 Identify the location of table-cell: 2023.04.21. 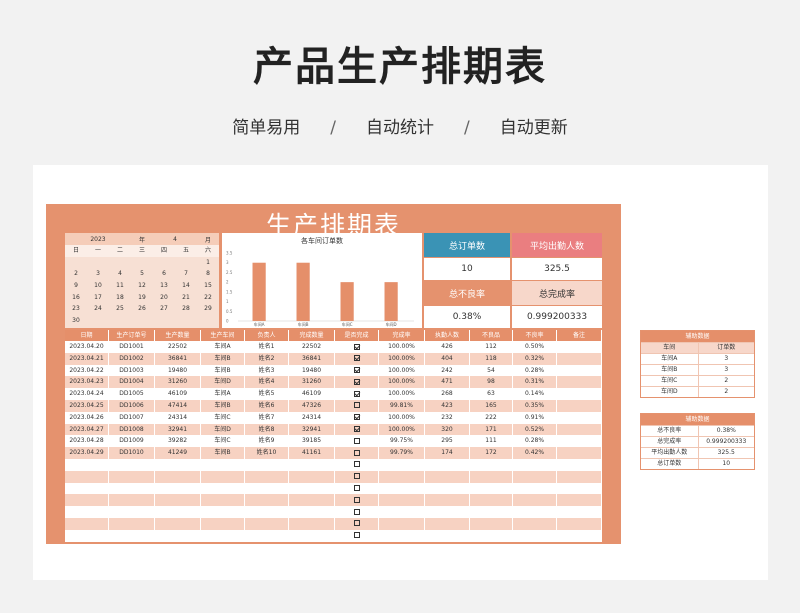
(87, 358).